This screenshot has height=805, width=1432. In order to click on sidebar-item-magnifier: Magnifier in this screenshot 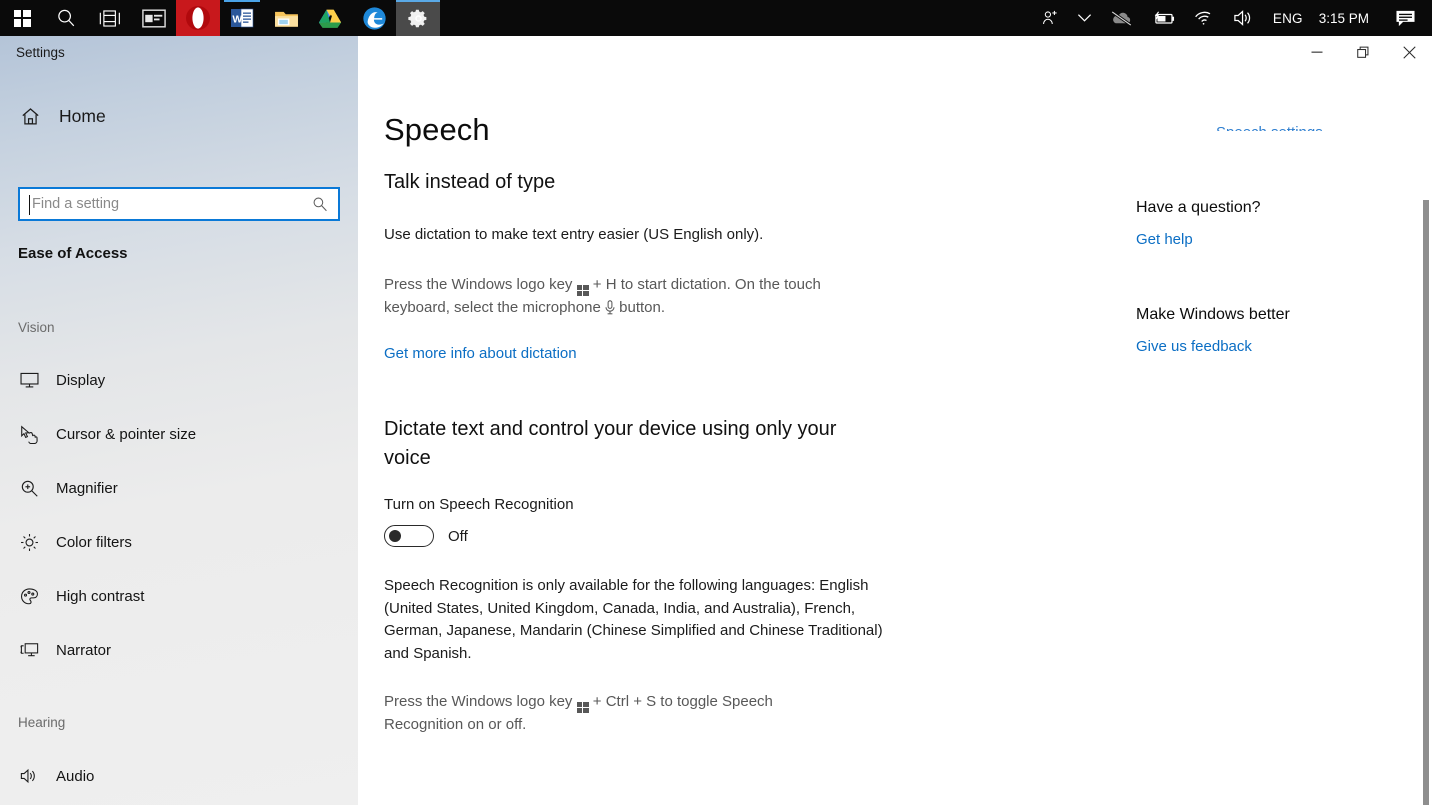, I will do `click(179, 488)`.